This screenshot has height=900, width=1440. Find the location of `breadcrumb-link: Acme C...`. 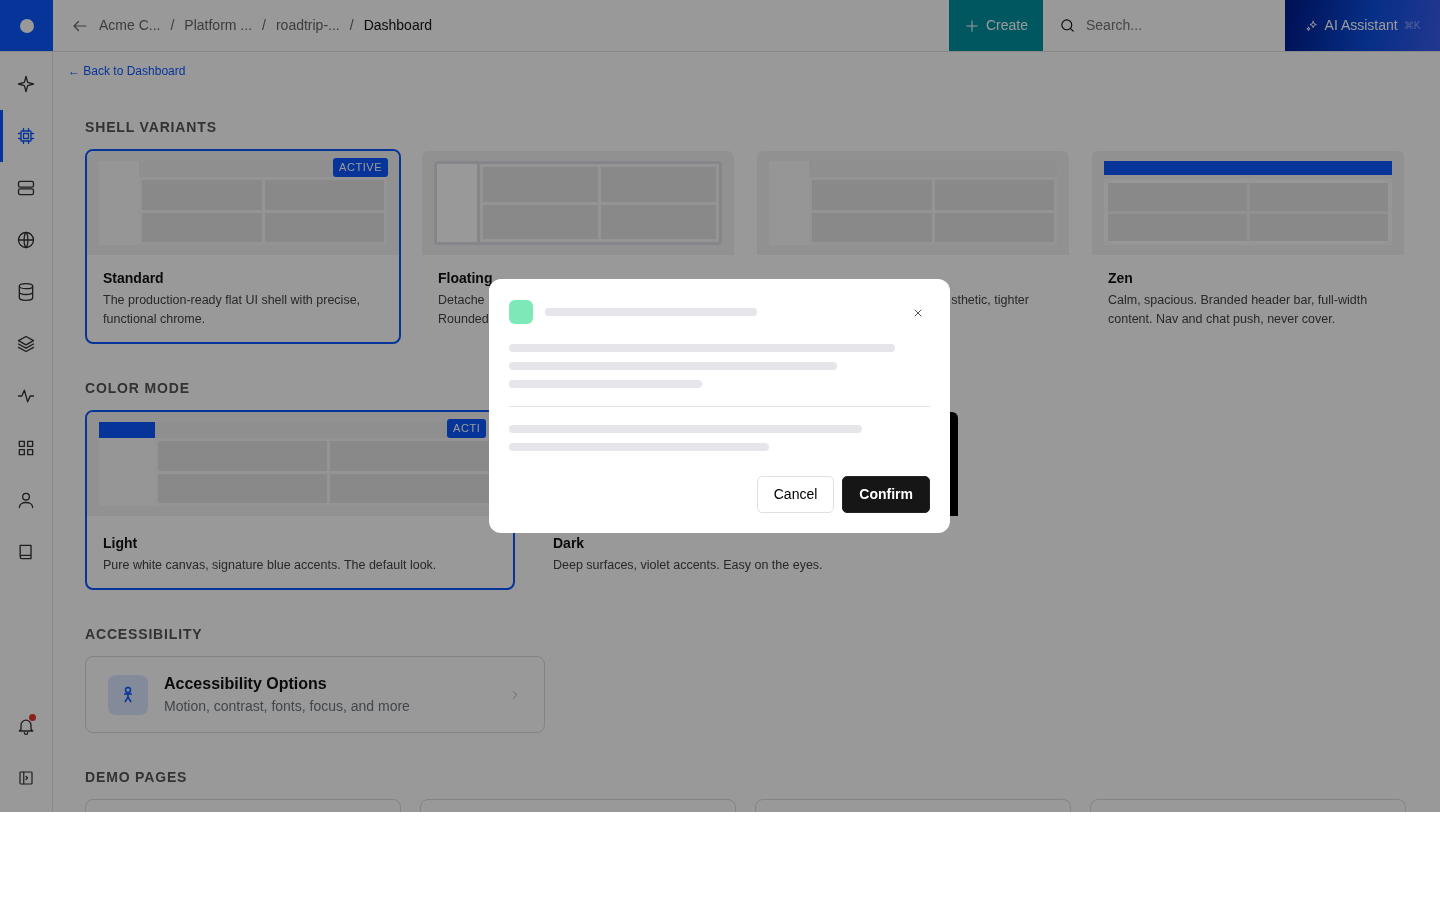

breadcrumb-link: Acme C... is located at coordinates (130, 25).